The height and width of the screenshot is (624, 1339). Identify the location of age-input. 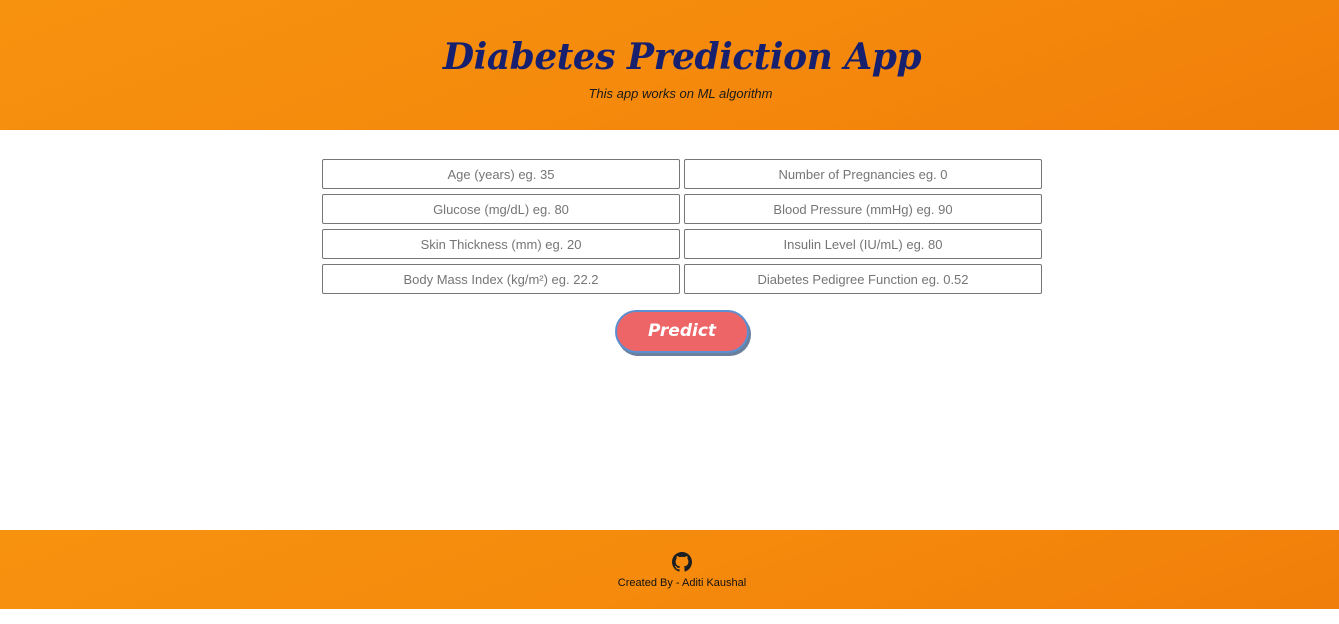
(501, 174).